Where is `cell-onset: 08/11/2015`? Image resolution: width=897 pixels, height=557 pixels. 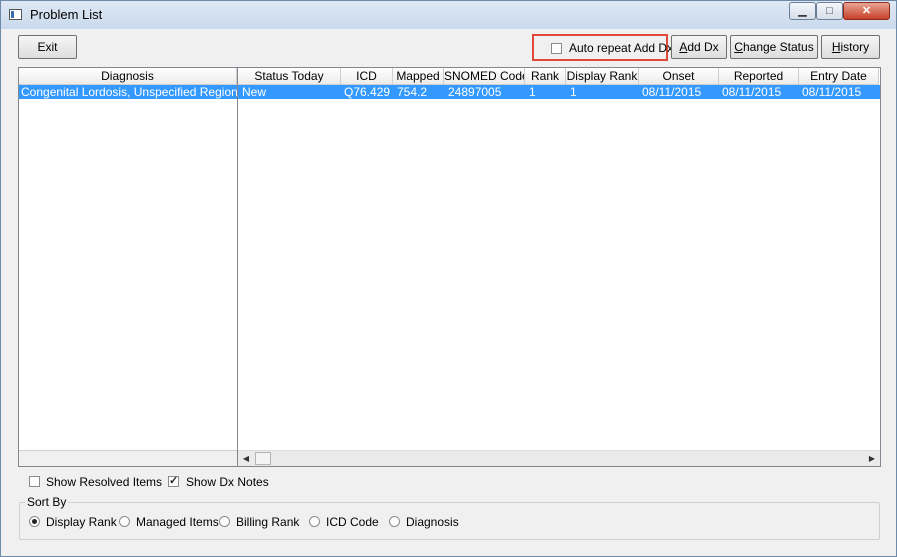
cell-onset: 08/11/2015 is located at coordinates (672, 92).